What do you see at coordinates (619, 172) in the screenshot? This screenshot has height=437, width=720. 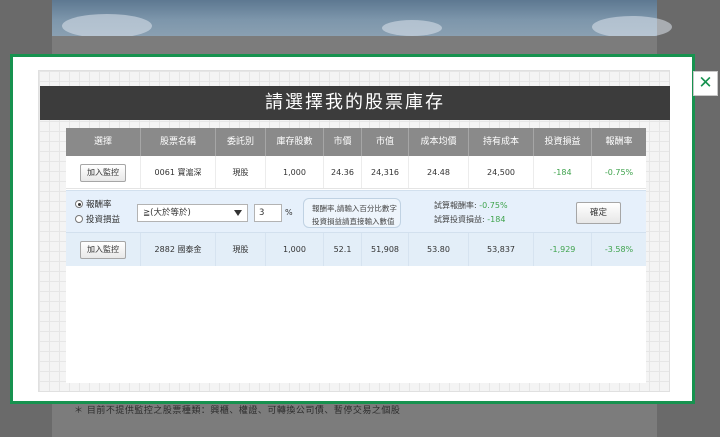 I see `return: -0.75%` at bounding box center [619, 172].